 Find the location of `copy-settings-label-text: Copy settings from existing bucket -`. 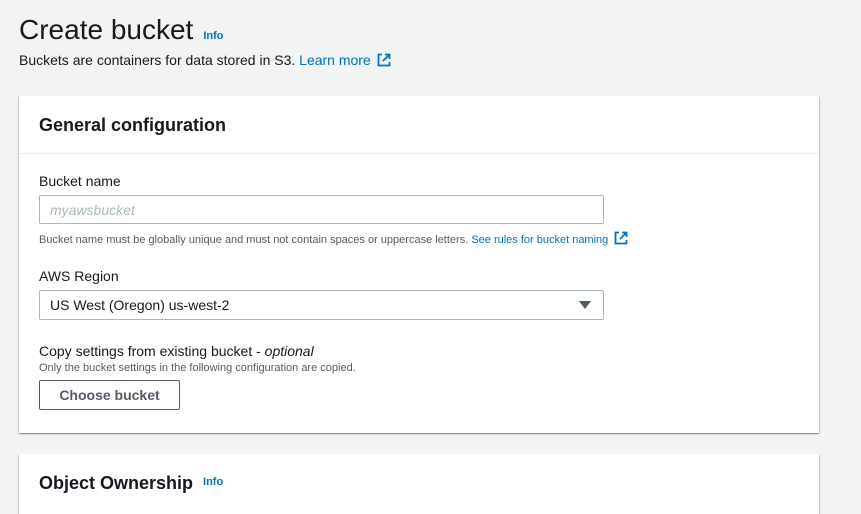

copy-settings-label-text: Copy settings from existing bucket - is located at coordinates (152, 351).